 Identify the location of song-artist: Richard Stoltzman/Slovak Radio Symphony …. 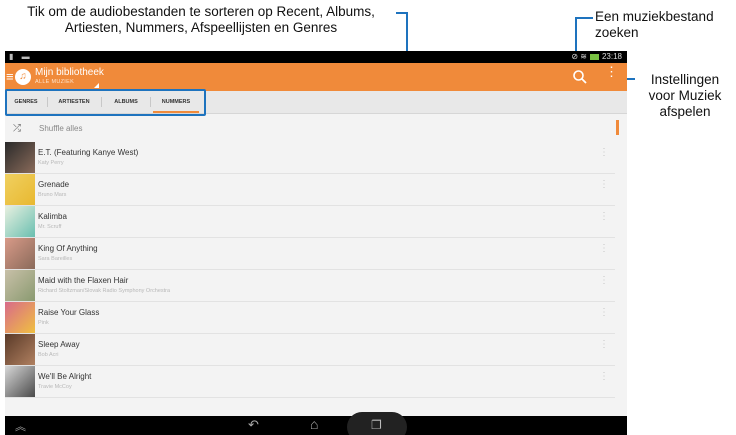
(104, 291).